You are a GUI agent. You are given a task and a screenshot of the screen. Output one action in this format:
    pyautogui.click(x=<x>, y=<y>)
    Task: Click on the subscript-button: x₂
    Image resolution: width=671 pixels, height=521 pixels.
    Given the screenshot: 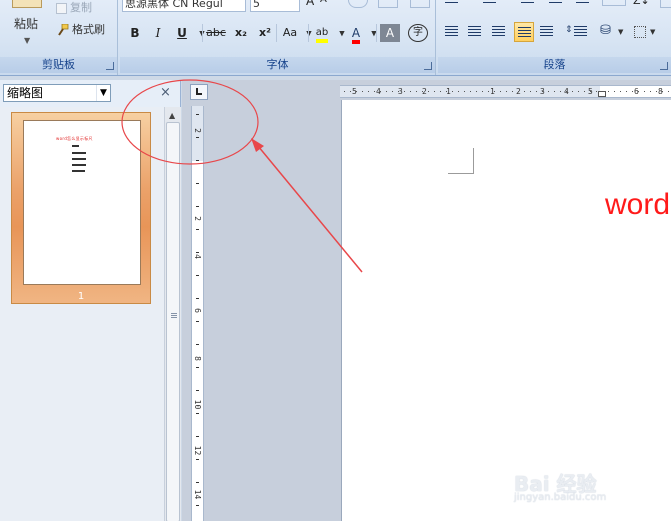 What is the action you would take?
    pyautogui.click(x=241, y=33)
    